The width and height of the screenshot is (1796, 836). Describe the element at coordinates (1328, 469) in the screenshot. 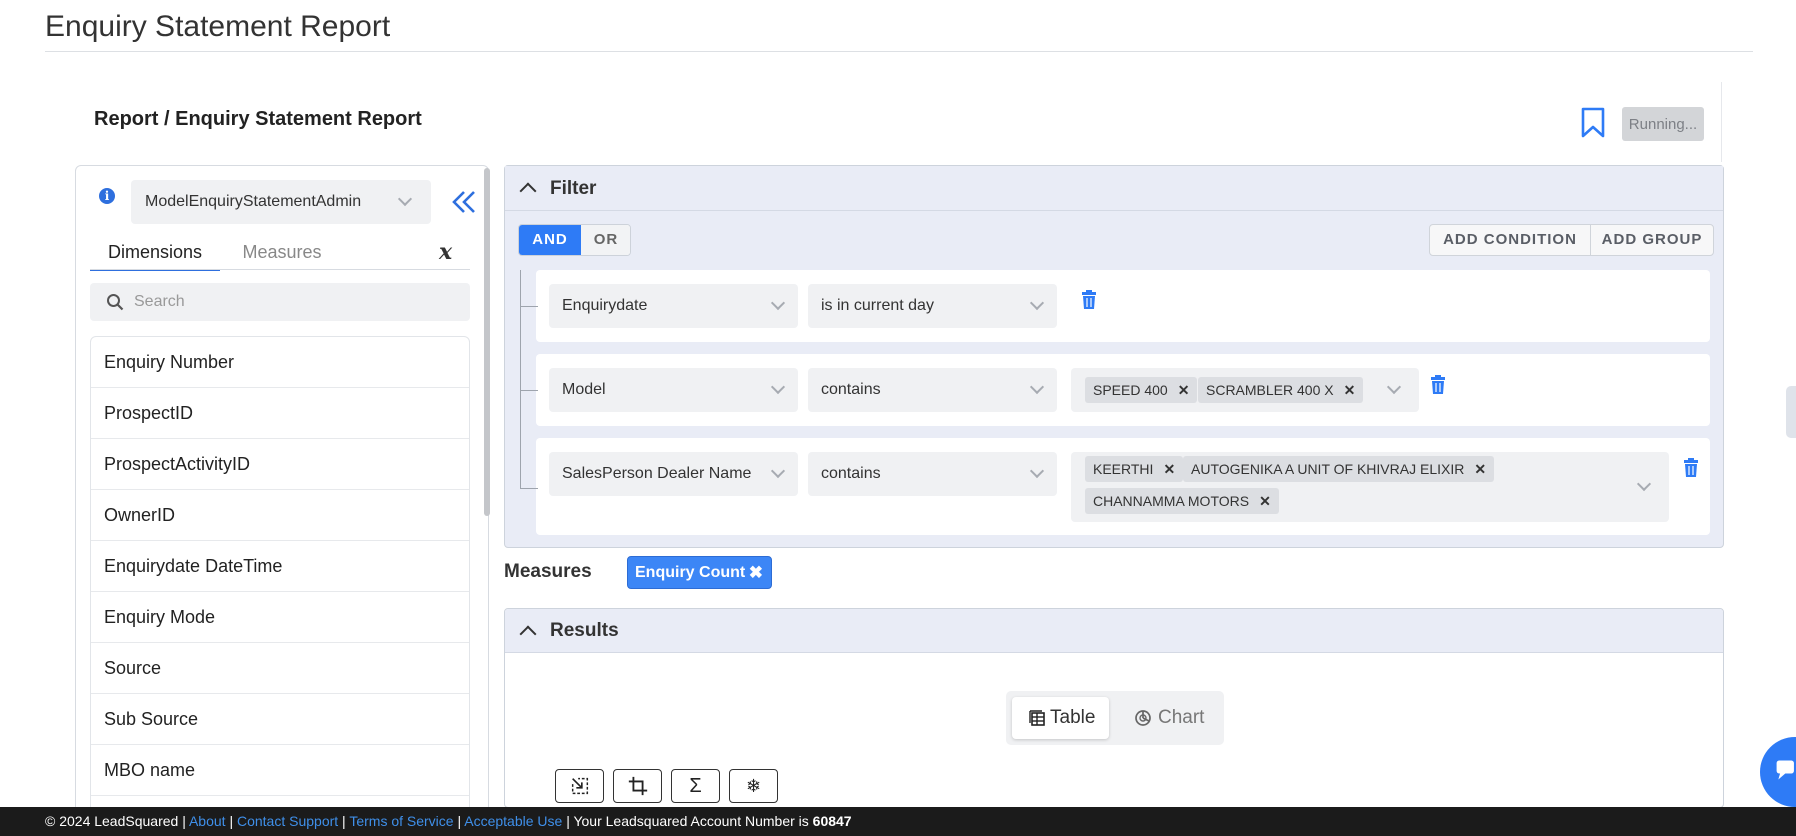

I see `value-tag-label: AUTOGENIKA A UNIT OF KHIVRAJ ELIXIR` at that location.